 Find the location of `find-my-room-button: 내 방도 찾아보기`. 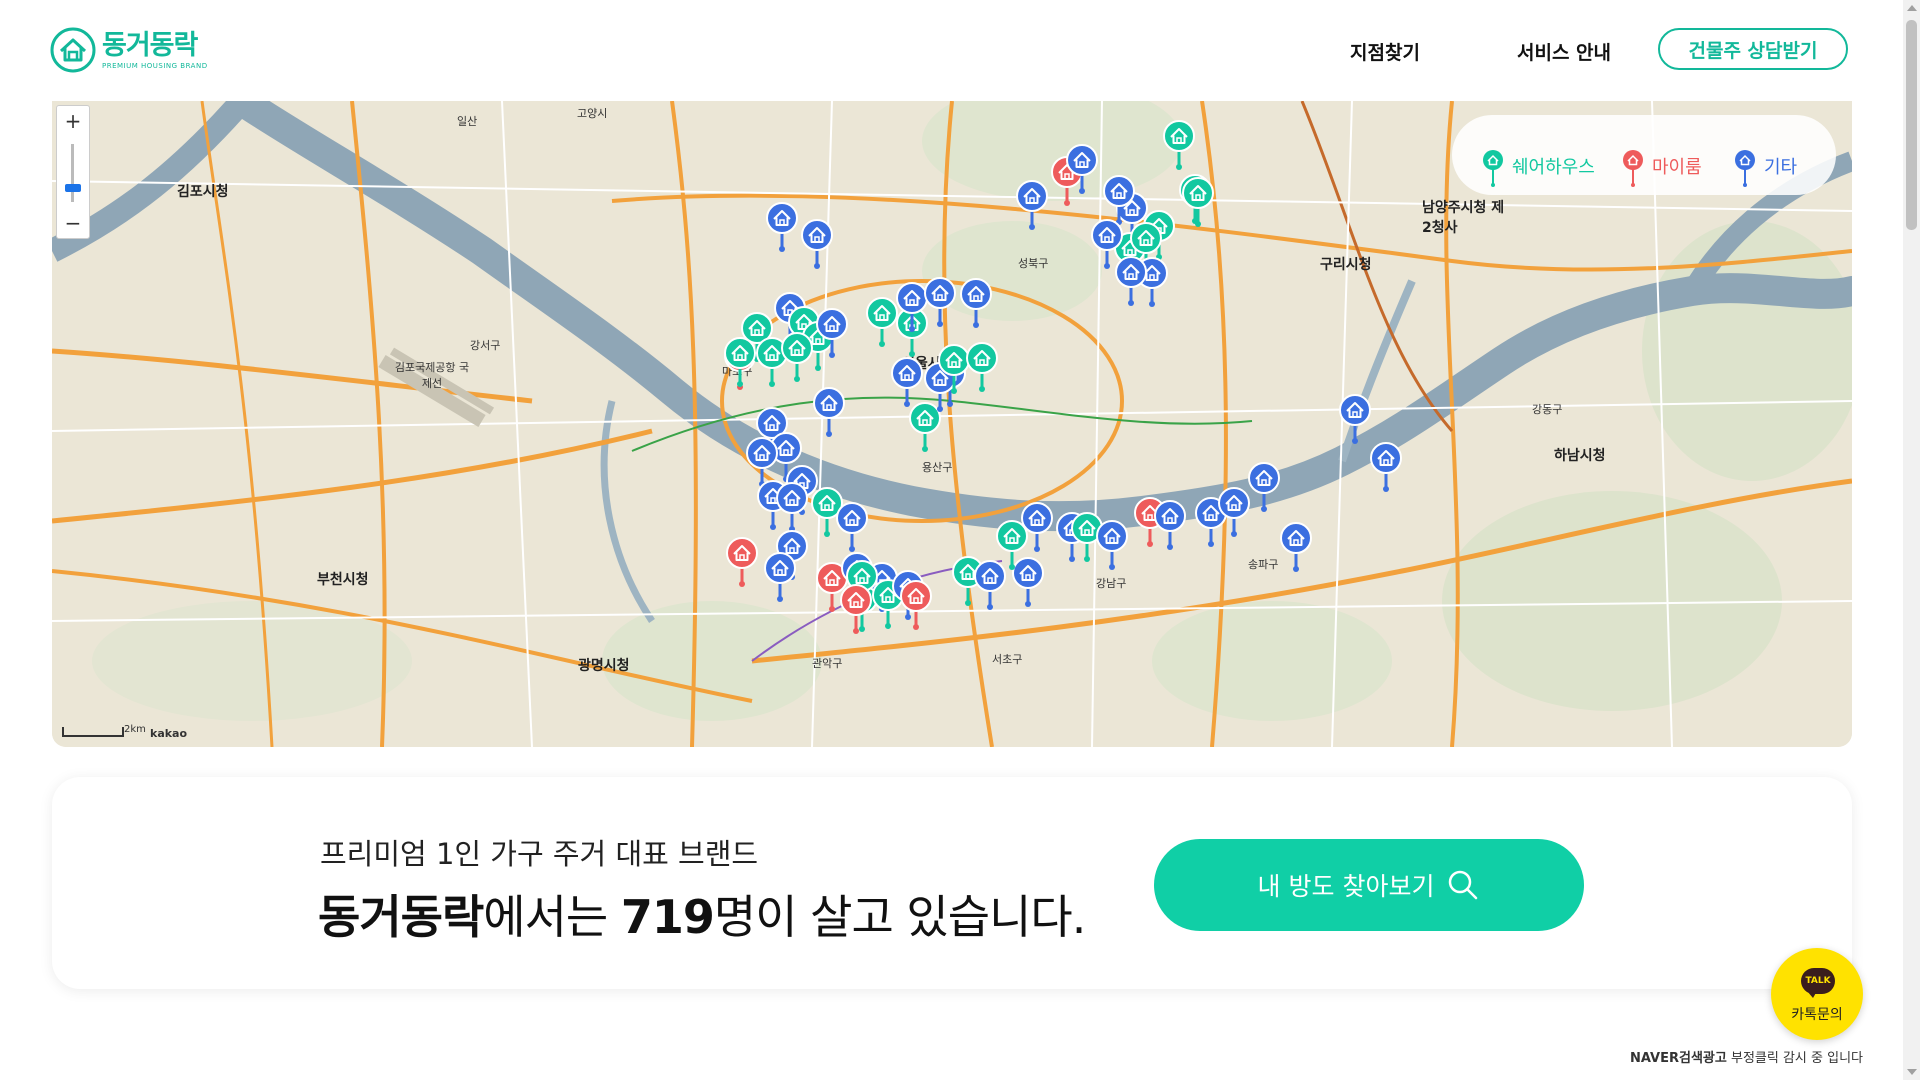

find-my-room-button: 내 방도 찾아보기 is located at coordinates (1369, 885).